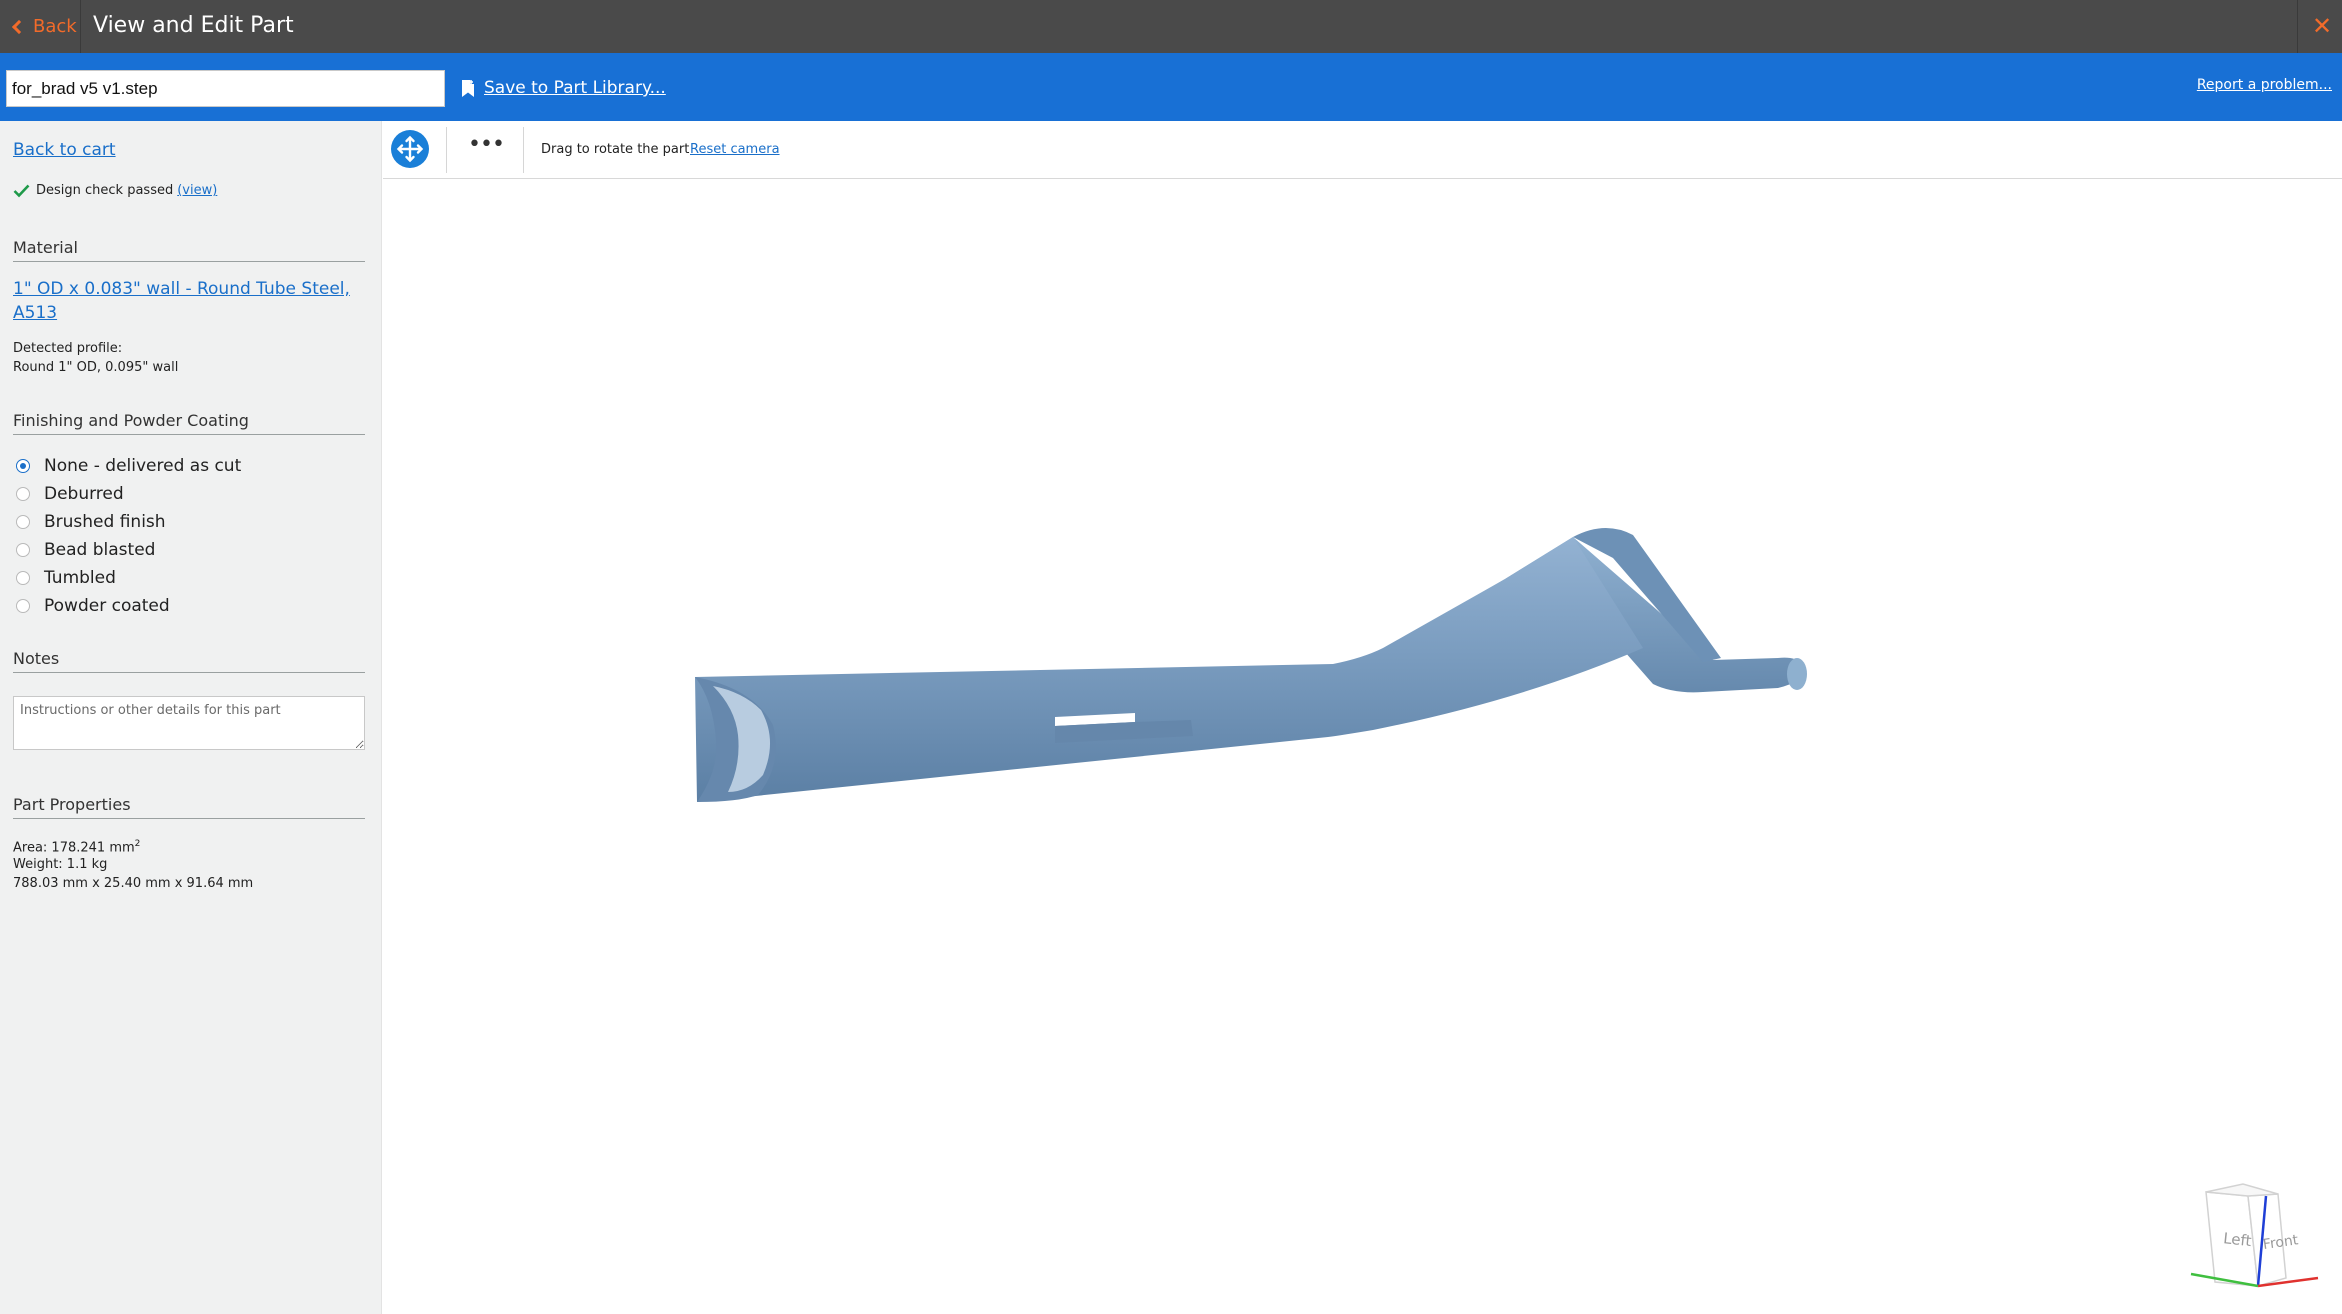 This screenshot has height=1314, width=2342. I want to click on move-arrows-icon, so click(410, 149).